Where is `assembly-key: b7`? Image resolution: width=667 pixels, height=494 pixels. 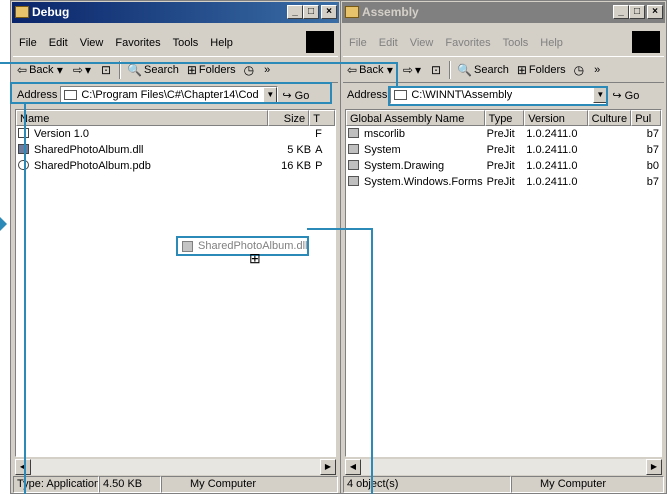
assembly-key: b7 is located at coordinates (652, 182).